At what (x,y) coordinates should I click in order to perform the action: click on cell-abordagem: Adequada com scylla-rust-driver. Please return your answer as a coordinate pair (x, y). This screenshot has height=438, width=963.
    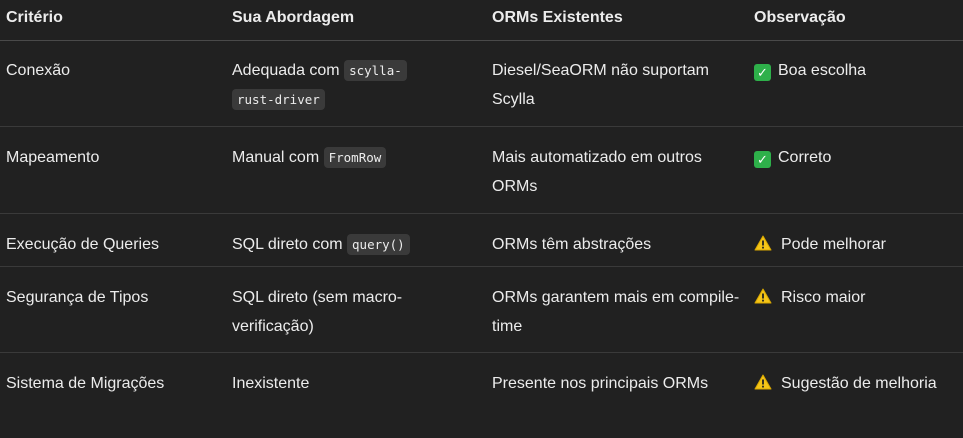
    Looking at the image, I should click on (357, 85).